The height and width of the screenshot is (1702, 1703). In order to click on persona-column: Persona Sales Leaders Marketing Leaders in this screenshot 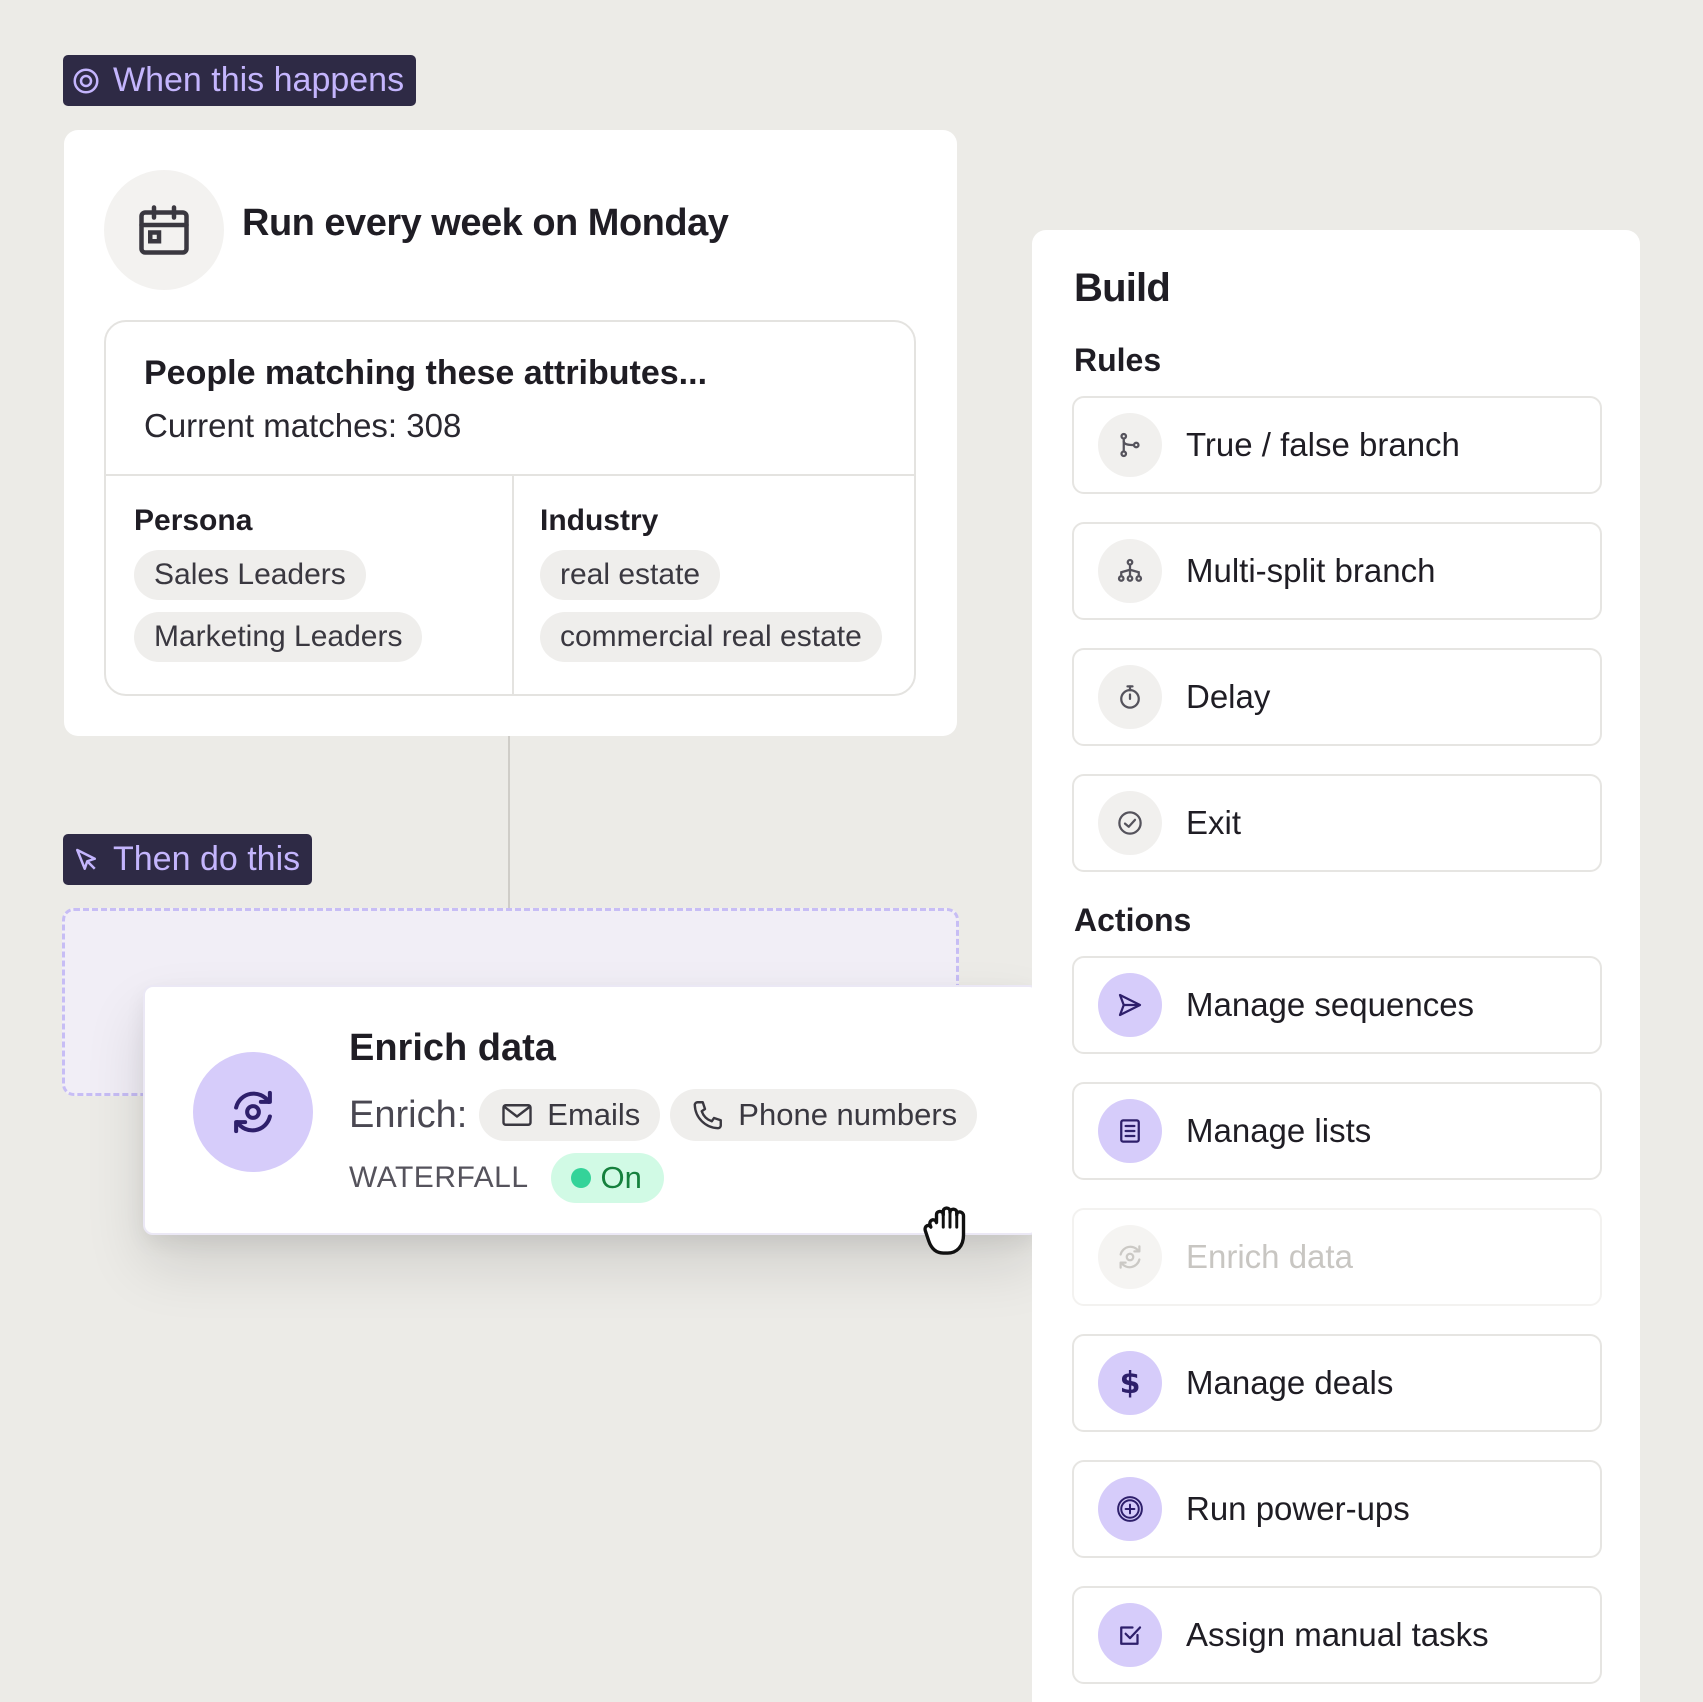, I will do `click(278, 568)`.